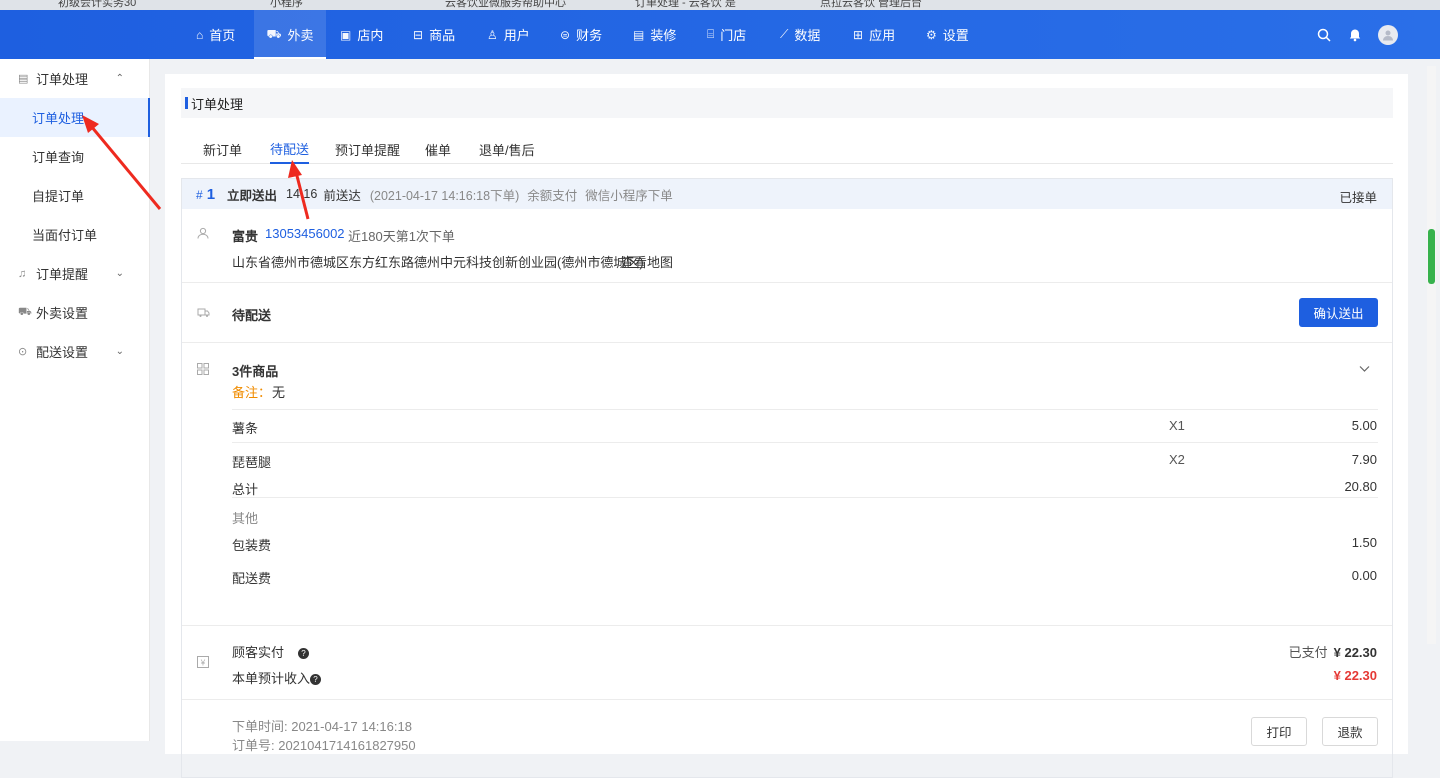  Describe the element at coordinates (647, 261) in the screenshot. I see `view-map-link: 查看地图` at that location.